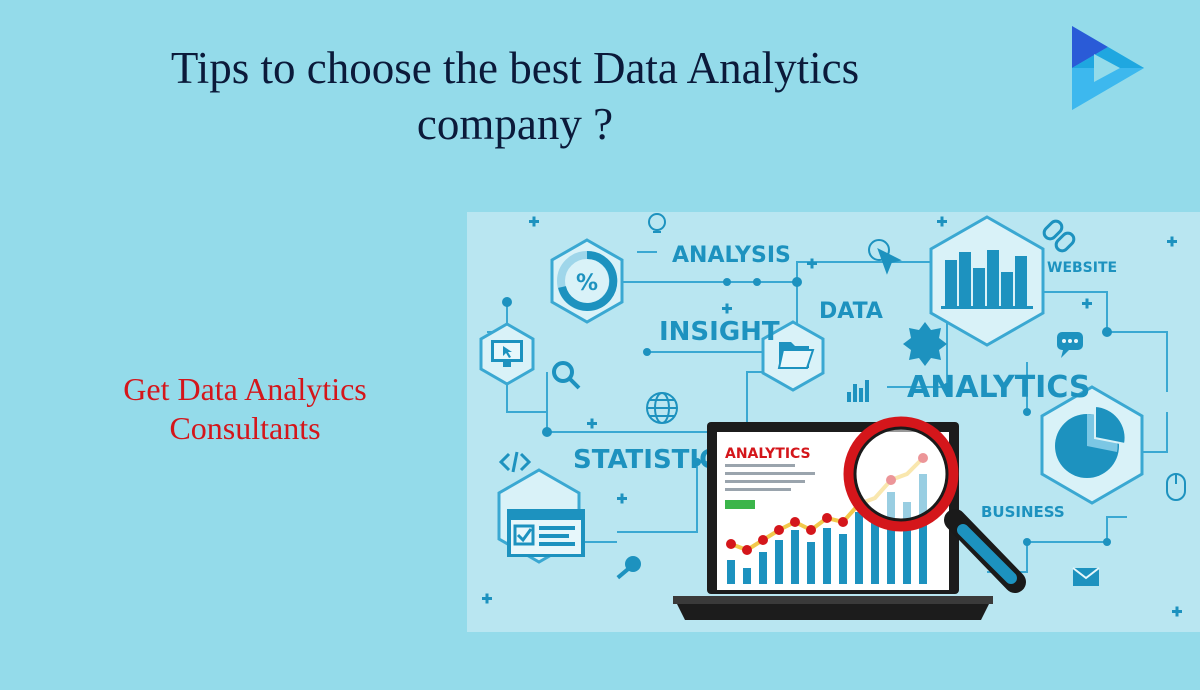  What do you see at coordinates (515, 68) in the screenshot?
I see `title-line-1: Tips to choose the best Data Analytics` at bounding box center [515, 68].